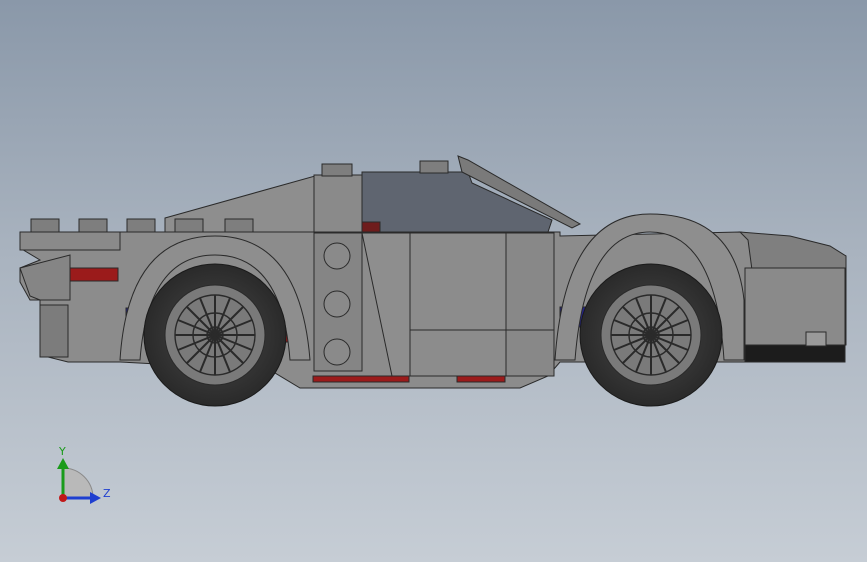 This screenshot has height=562, width=867. I want to click on origin-dot, so click(63, 498).